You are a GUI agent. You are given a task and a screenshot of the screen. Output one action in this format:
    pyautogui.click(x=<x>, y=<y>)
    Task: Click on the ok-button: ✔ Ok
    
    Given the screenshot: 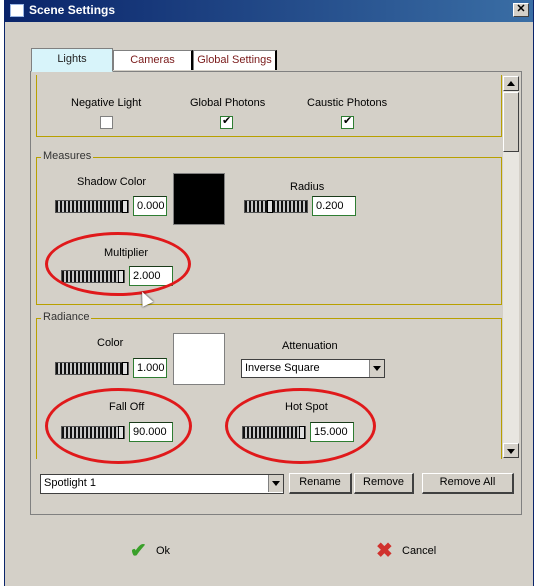 What is the action you would take?
    pyautogui.click(x=160, y=551)
    